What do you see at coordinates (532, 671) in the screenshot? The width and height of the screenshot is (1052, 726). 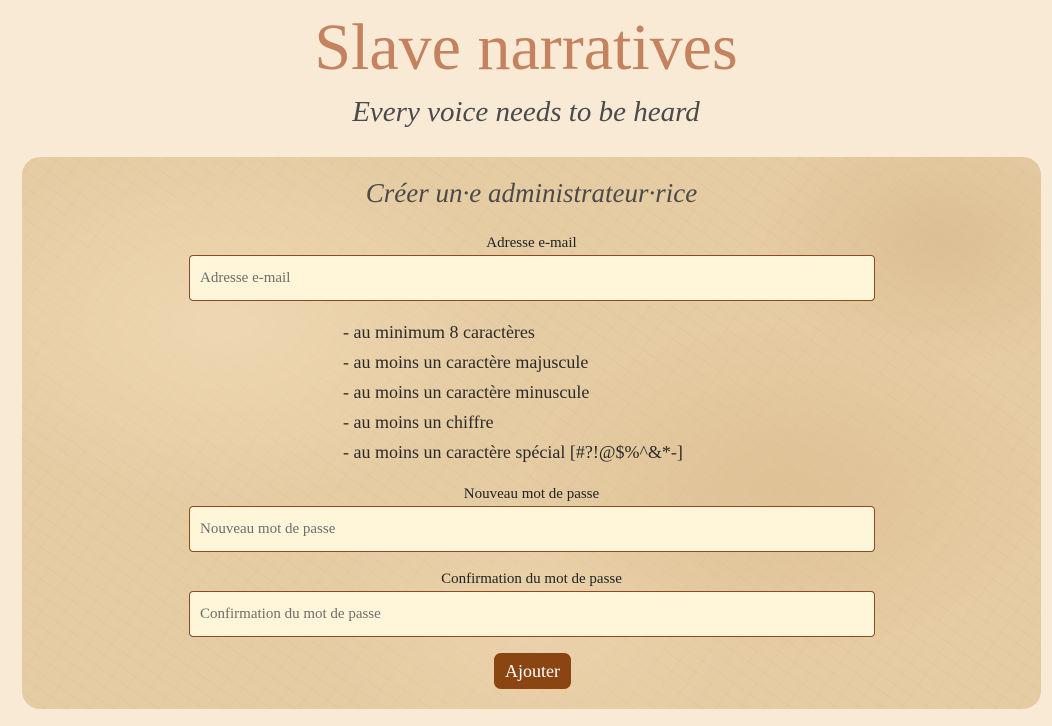 I see `add-button: Ajouter` at bounding box center [532, 671].